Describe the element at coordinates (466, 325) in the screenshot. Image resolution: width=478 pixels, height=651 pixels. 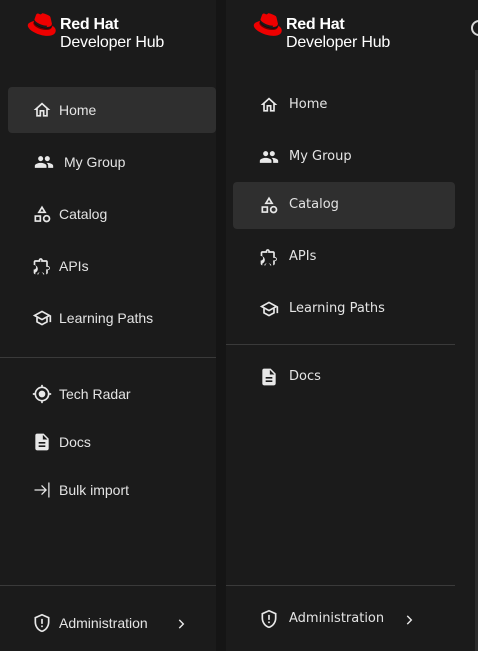
I see `content-edge` at that location.